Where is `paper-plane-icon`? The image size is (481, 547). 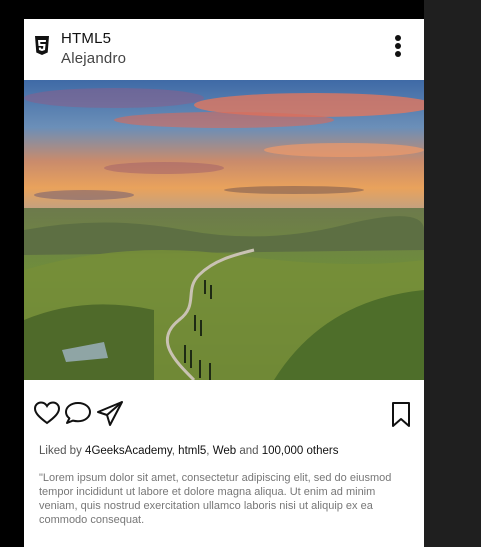
paper-plane-icon is located at coordinates (110, 414).